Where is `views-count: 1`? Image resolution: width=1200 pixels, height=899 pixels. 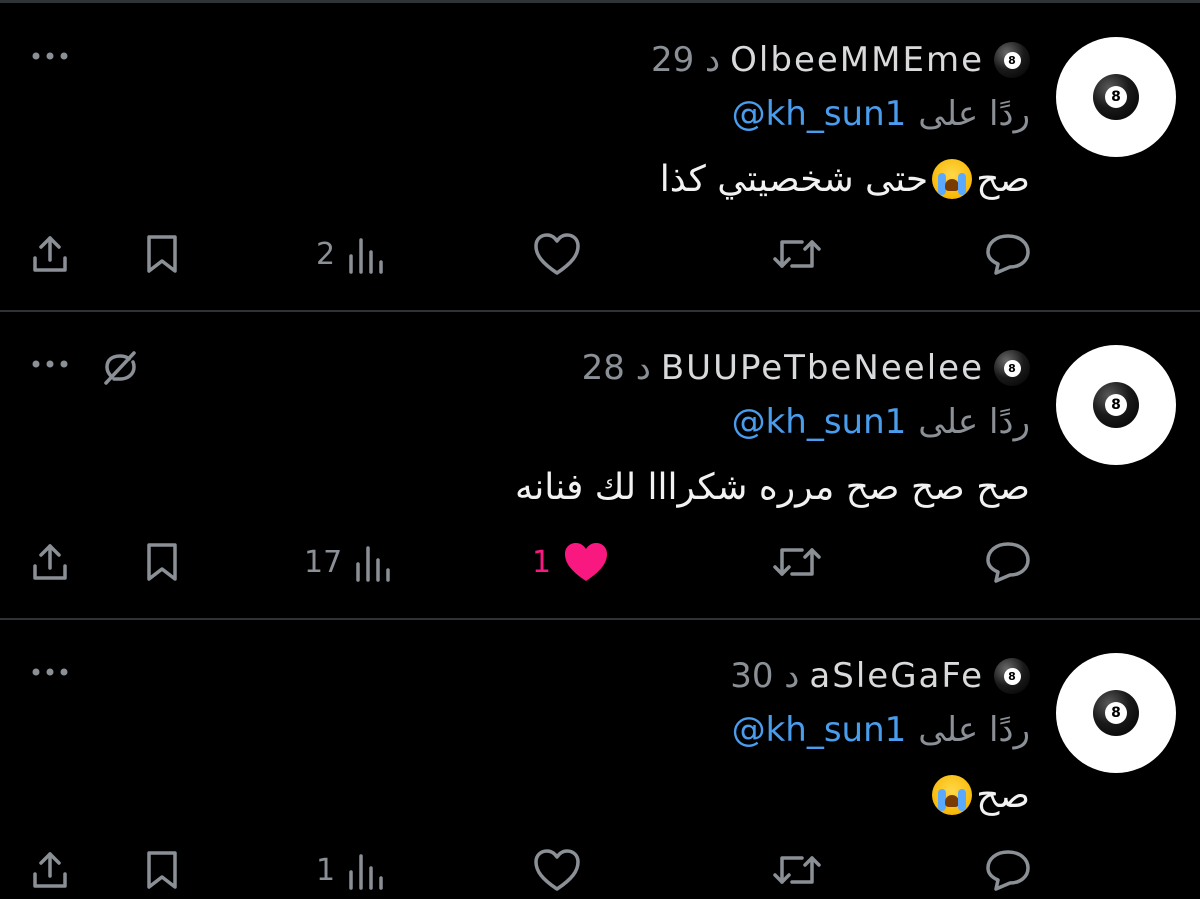
views-count: 1 is located at coordinates (326, 870).